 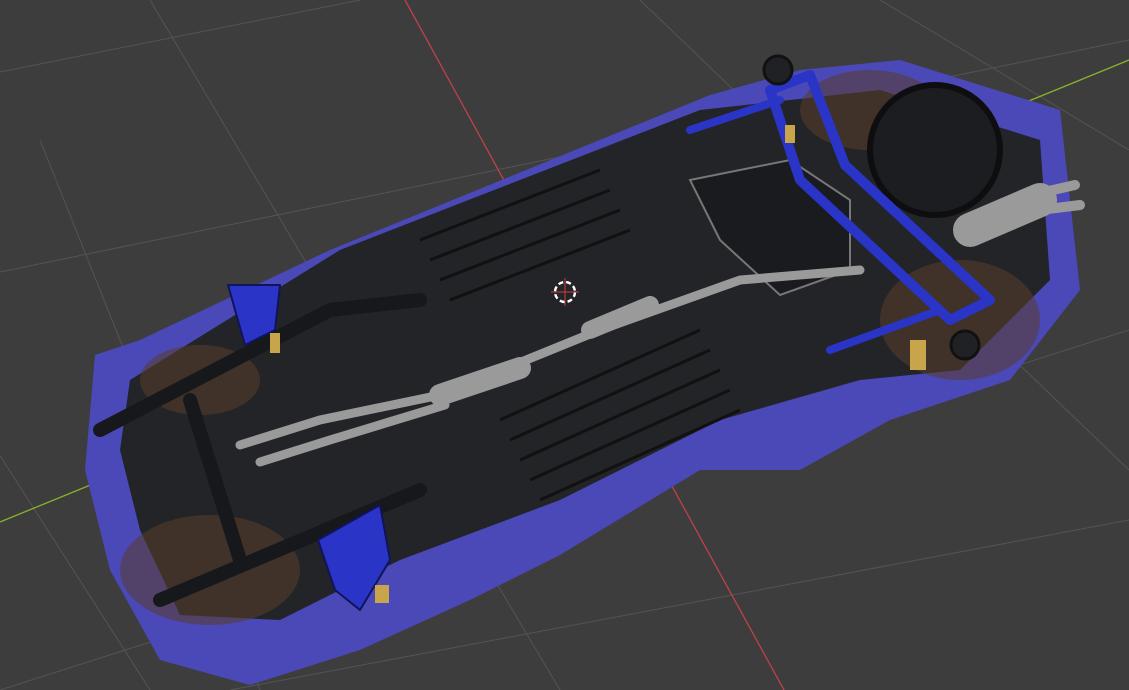 What do you see at coordinates (180, 36) in the screenshot?
I see `grid-line` at bounding box center [180, 36].